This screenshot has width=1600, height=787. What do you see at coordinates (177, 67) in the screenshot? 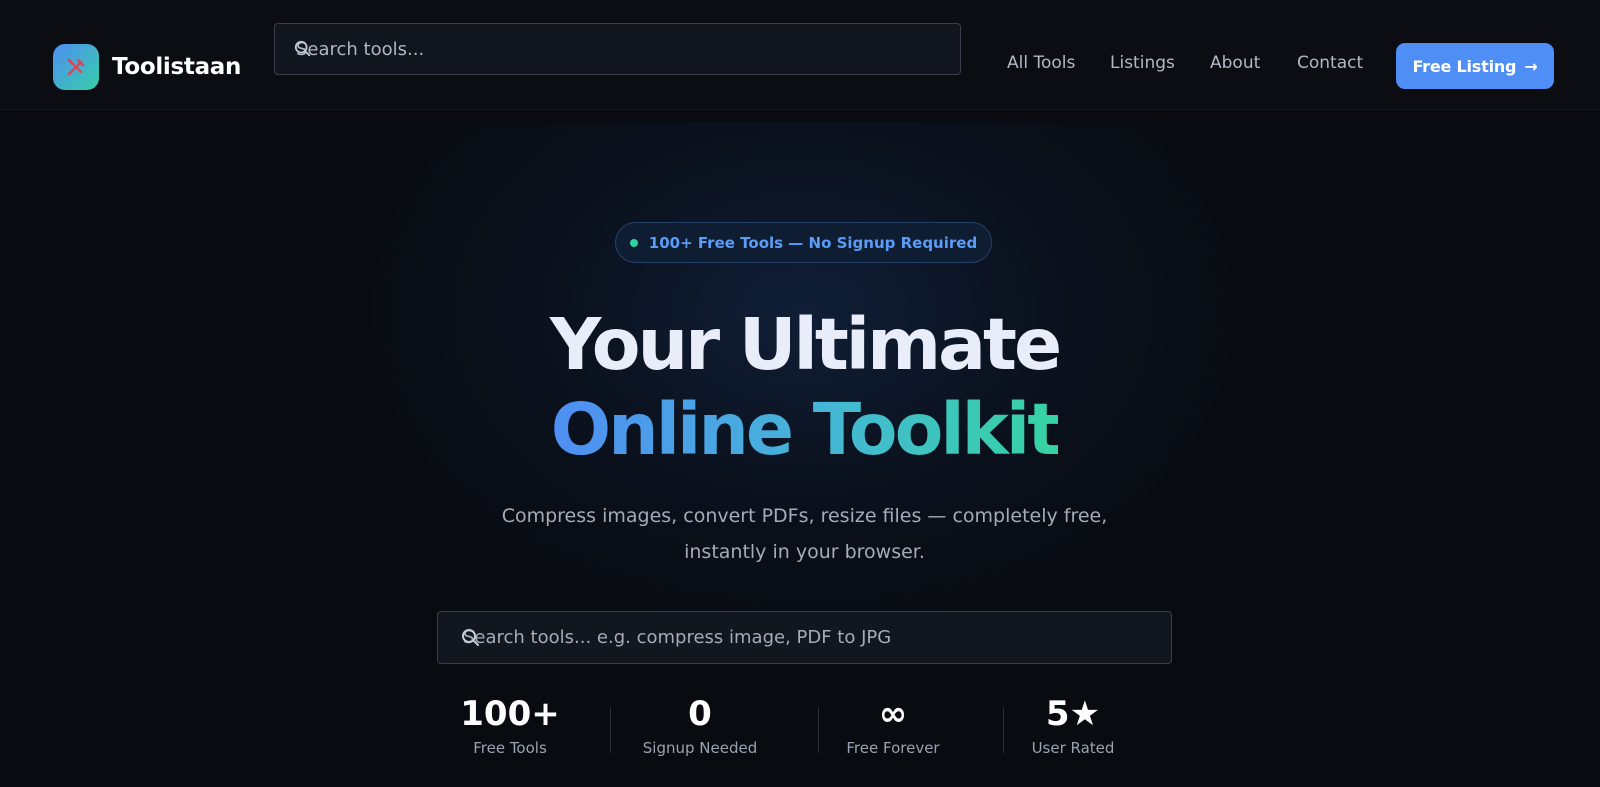
I see `brand-name: Toolistaan` at bounding box center [177, 67].